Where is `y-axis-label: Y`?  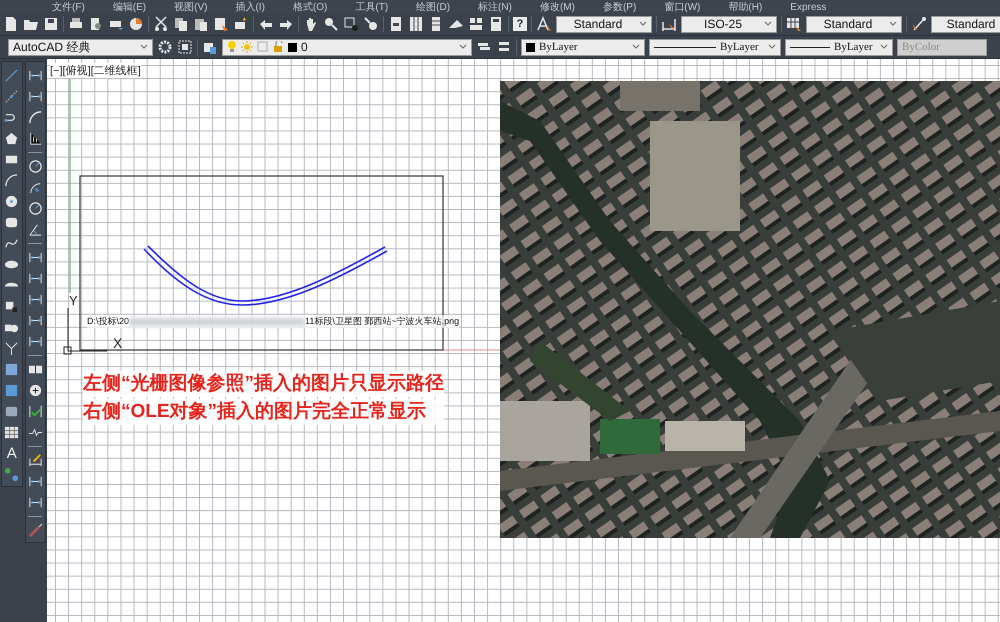
y-axis-label: Y is located at coordinates (73, 300).